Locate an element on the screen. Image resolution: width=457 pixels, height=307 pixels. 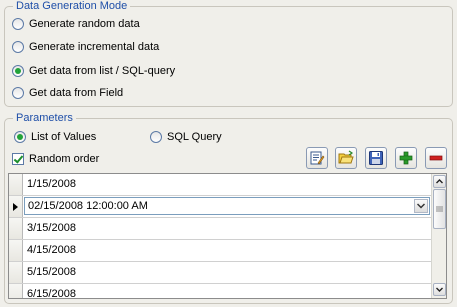
value-cell: 4/15/2008 is located at coordinates (51, 250).